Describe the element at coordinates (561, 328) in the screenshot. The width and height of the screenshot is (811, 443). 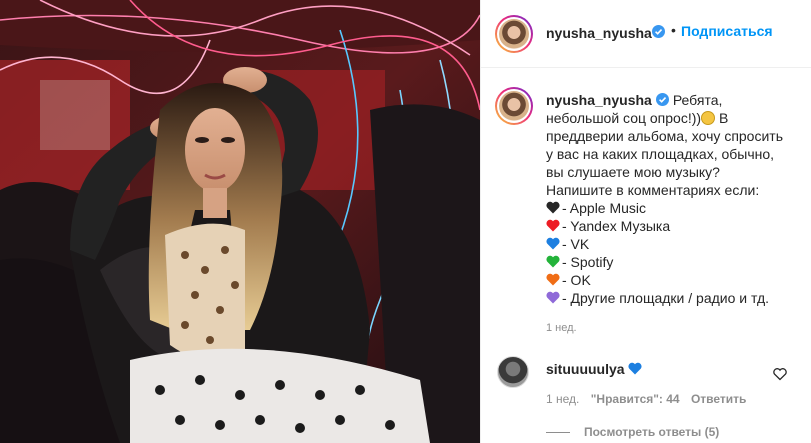
I see `caption-timestamp: 1 нед.` at that location.